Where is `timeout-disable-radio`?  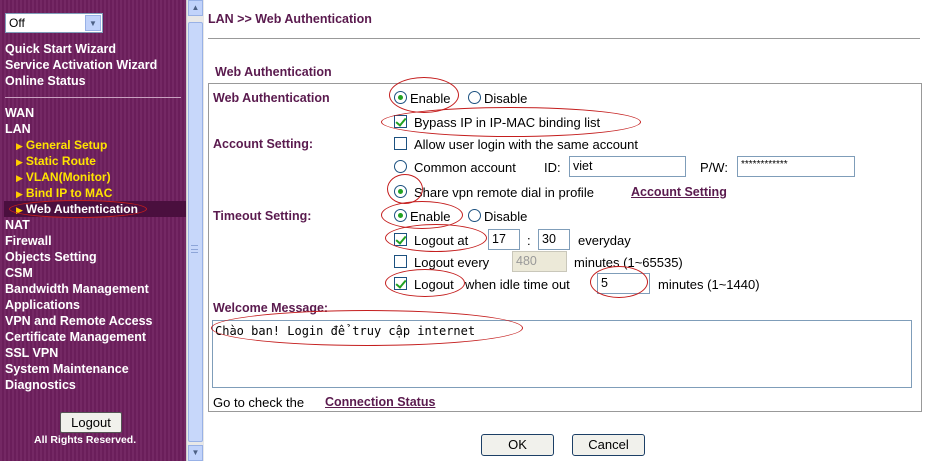
timeout-disable-radio is located at coordinates (474, 215).